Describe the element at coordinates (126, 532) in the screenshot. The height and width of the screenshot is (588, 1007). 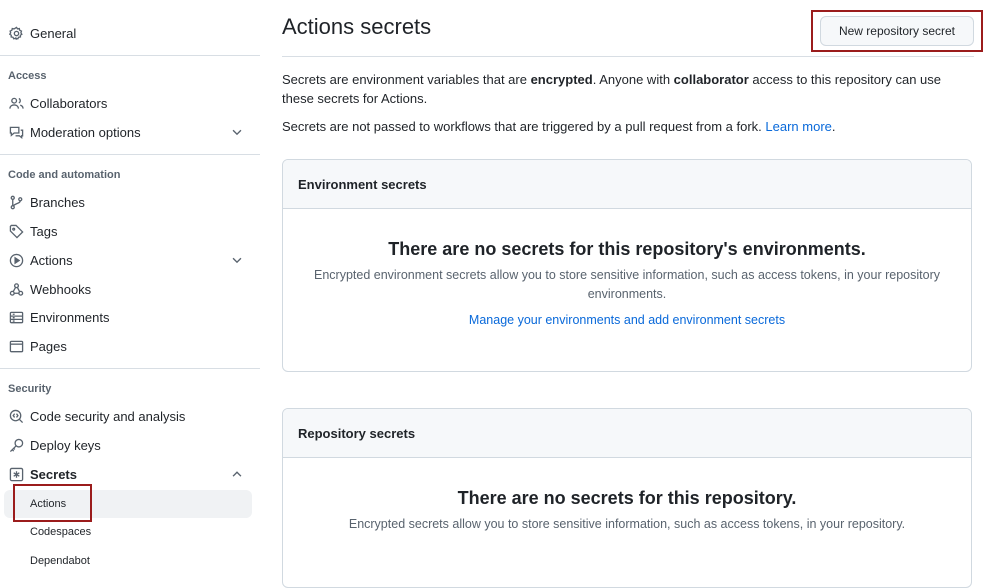
I see `sidebar-subitem-codespaces: Codespaces` at that location.